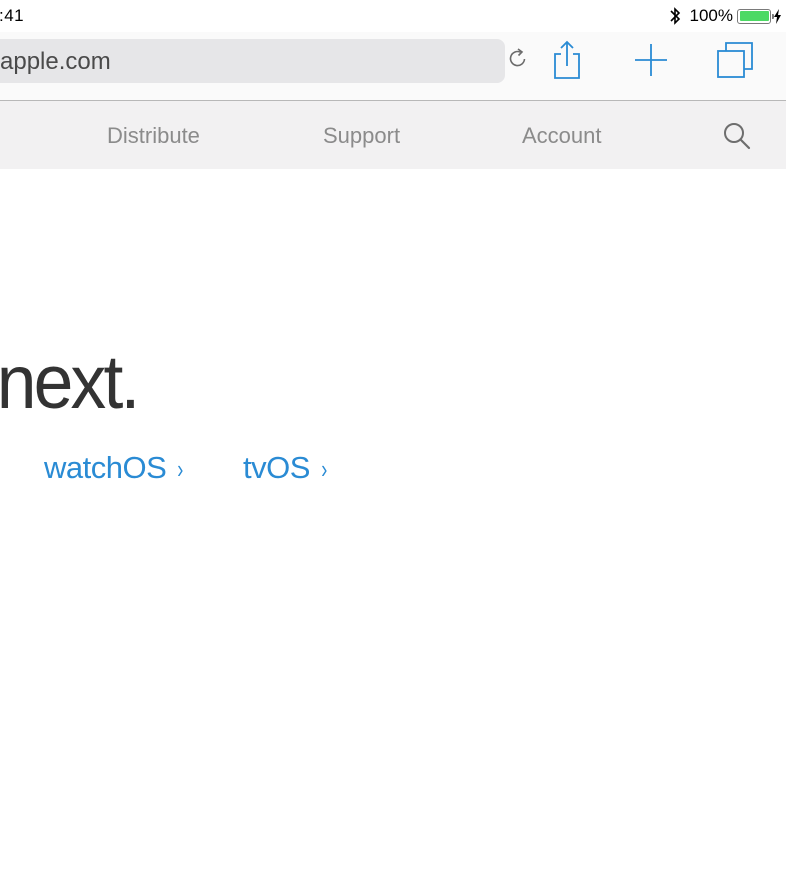  Describe the element at coordinates (105, 467) in the screenshot. I see `watchos-link-label: watchOS` at that location.